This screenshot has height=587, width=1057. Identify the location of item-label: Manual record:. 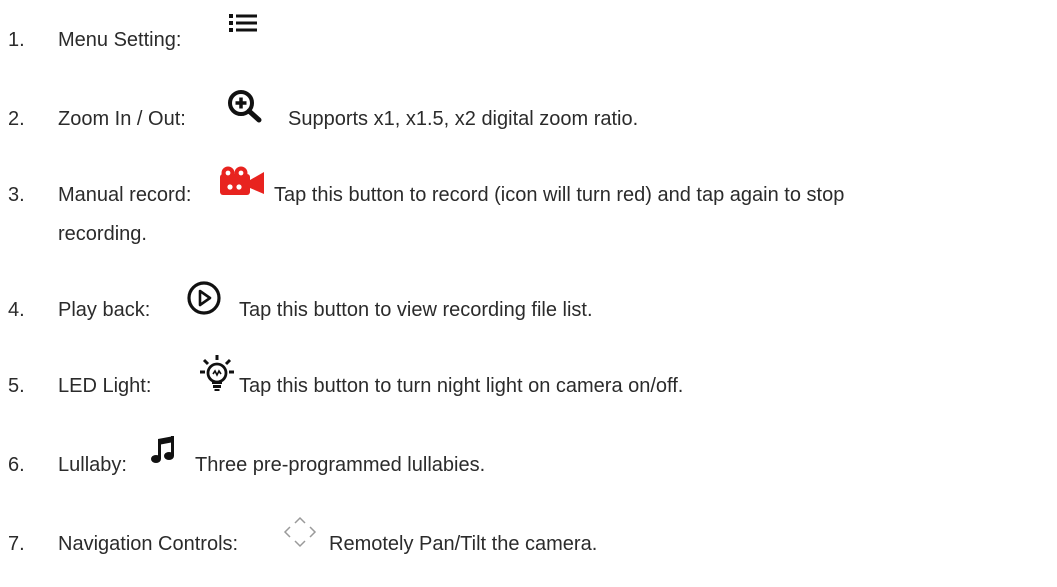
(125, 195).